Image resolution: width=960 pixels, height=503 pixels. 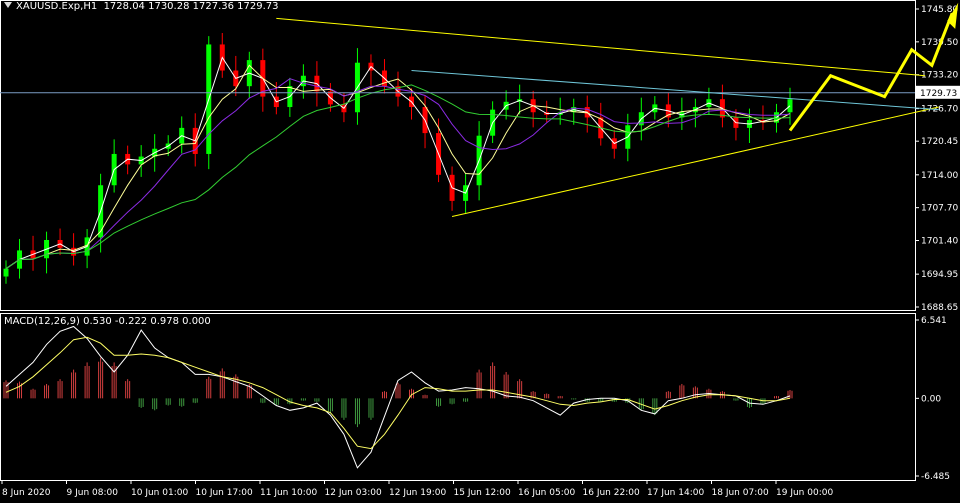 What do you see at coordinates (939, 308) in the screenshot?
I see `price-axis-label: 1688.65` at bounding box center [939, 308].